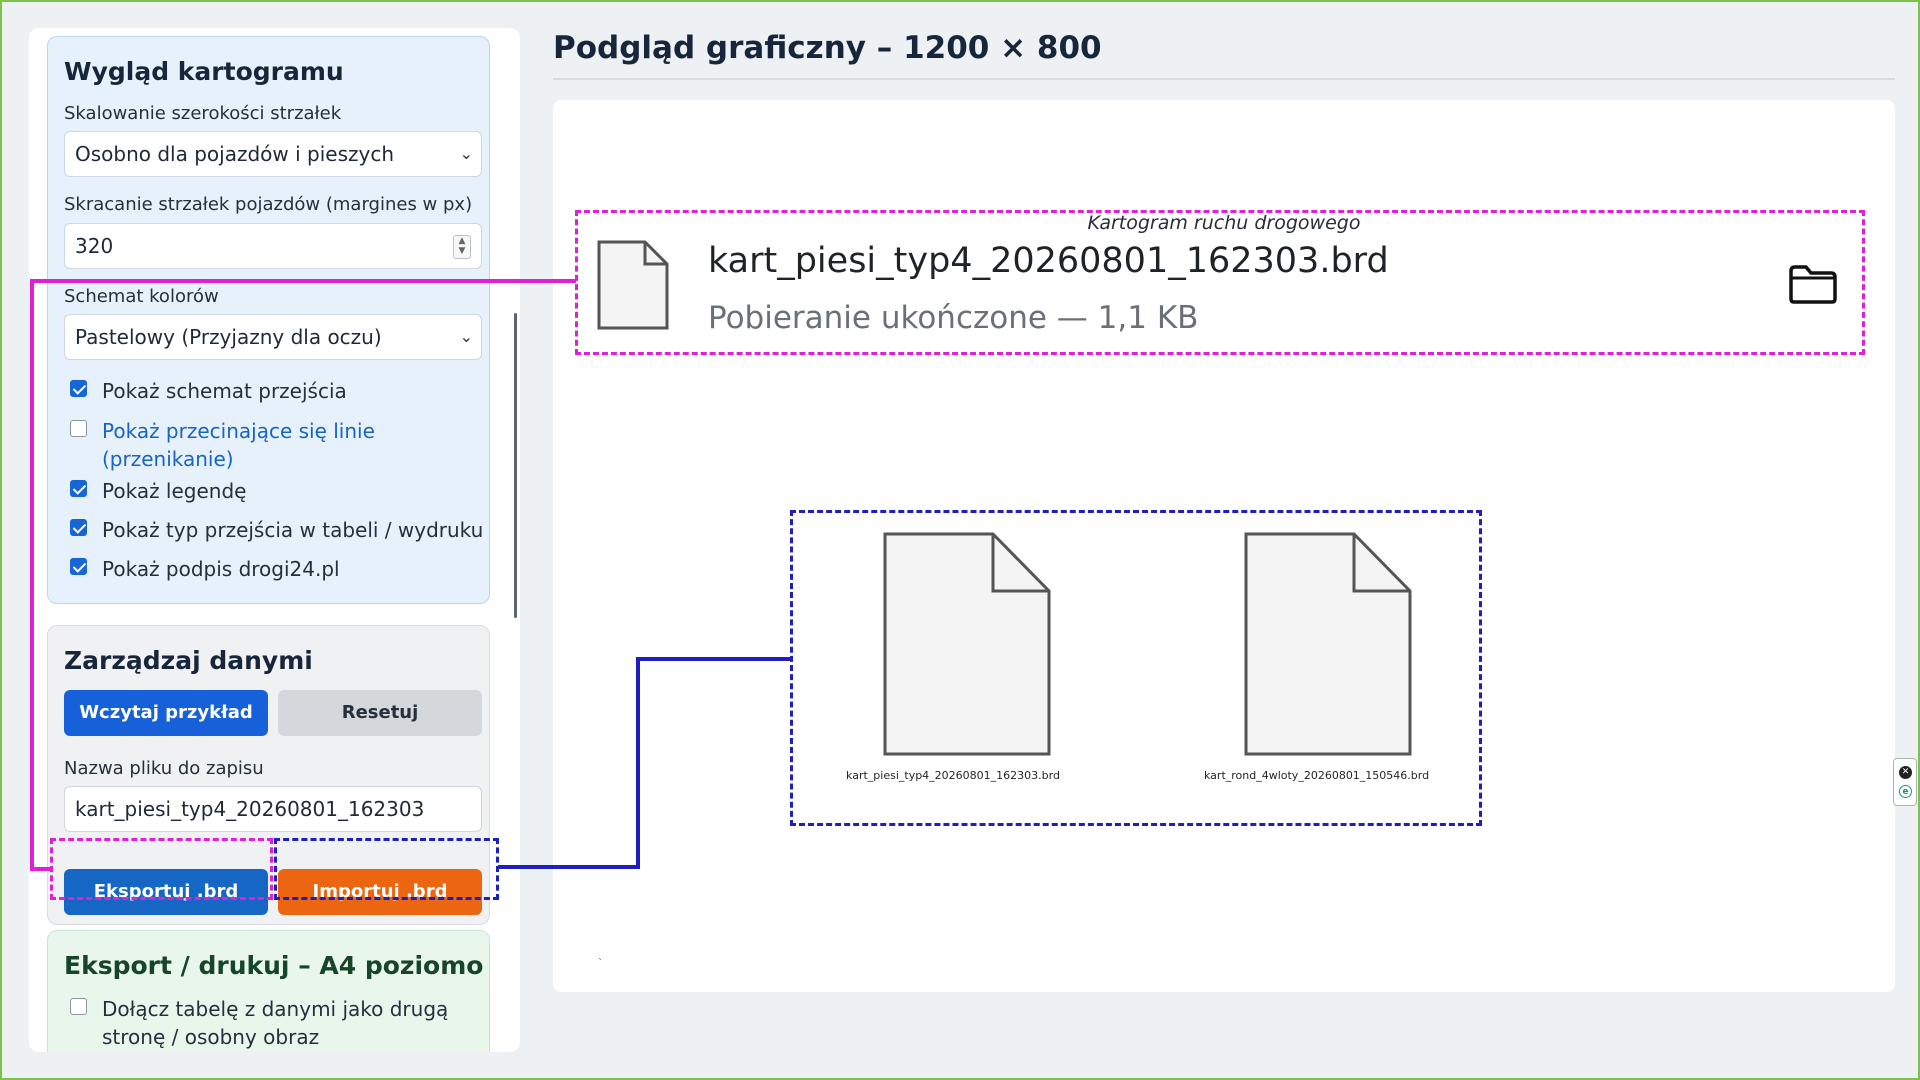 The height and width of the screenshot is (1080, 1920). I want to click on checkbox-label: Pokaż typ przejścia w tabeli / wydruku, so click(293, 530).